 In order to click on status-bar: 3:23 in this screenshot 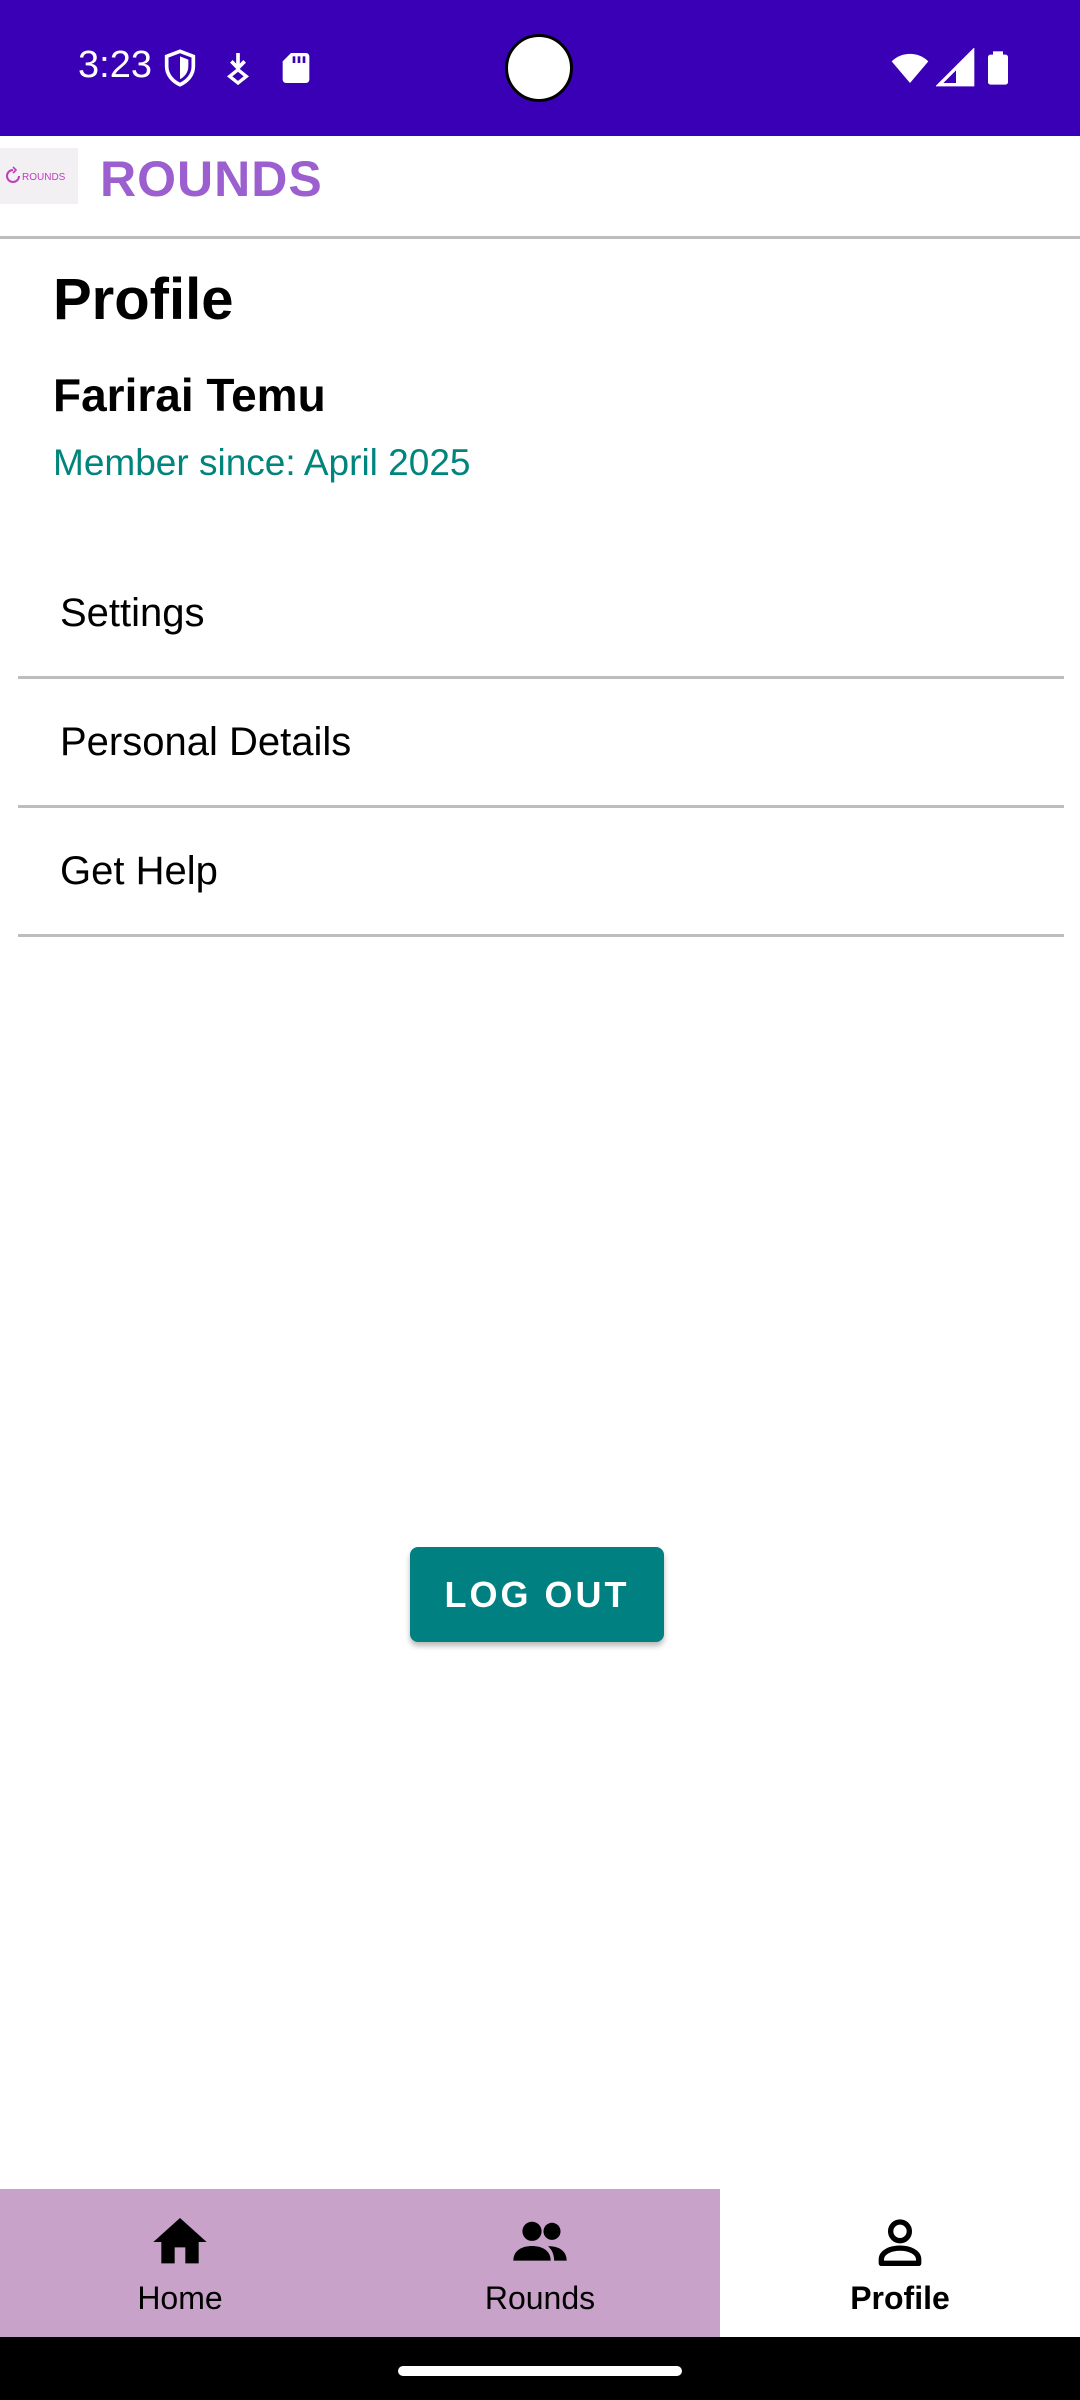, I will do `click(540, 68)`.